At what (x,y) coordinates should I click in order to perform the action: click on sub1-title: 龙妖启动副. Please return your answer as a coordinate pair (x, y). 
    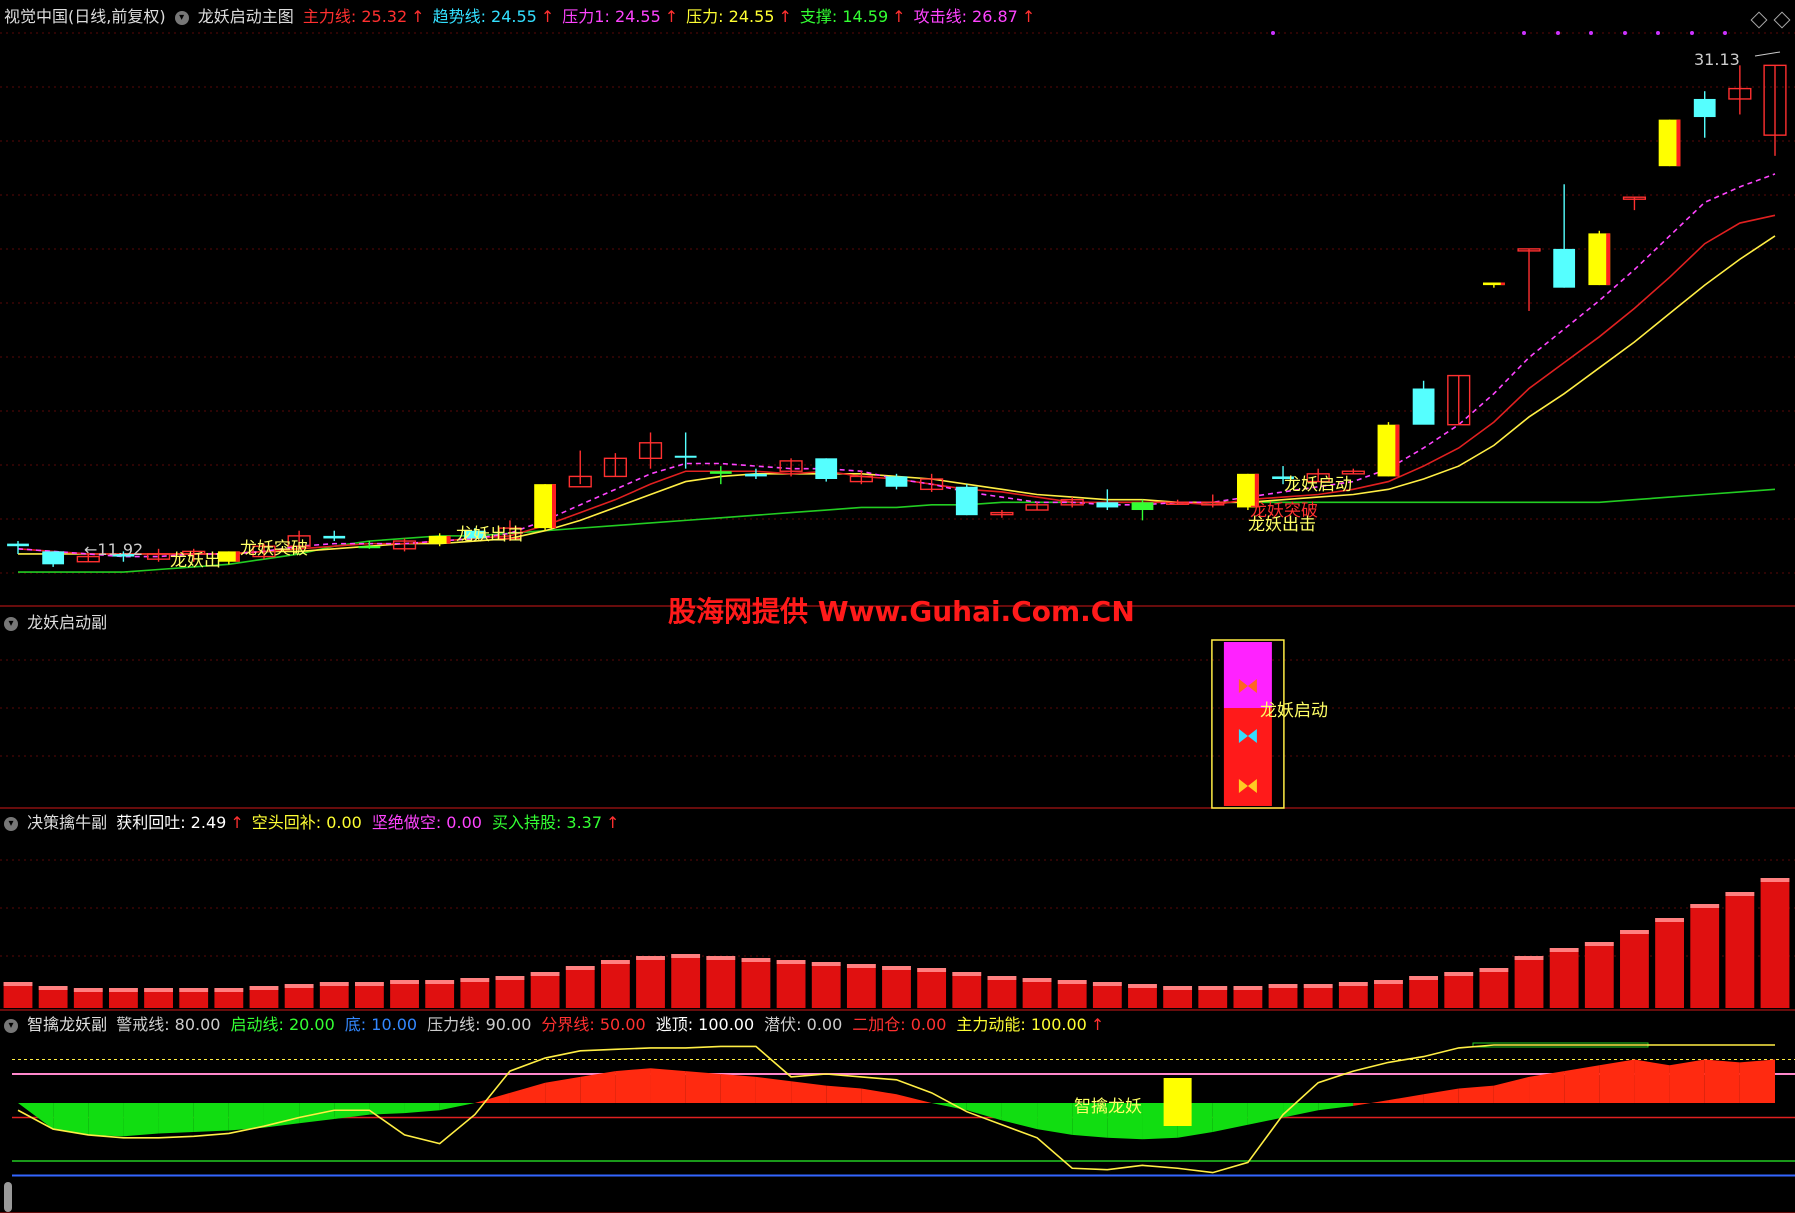
    Looking at the image, I should click on (67, 622).